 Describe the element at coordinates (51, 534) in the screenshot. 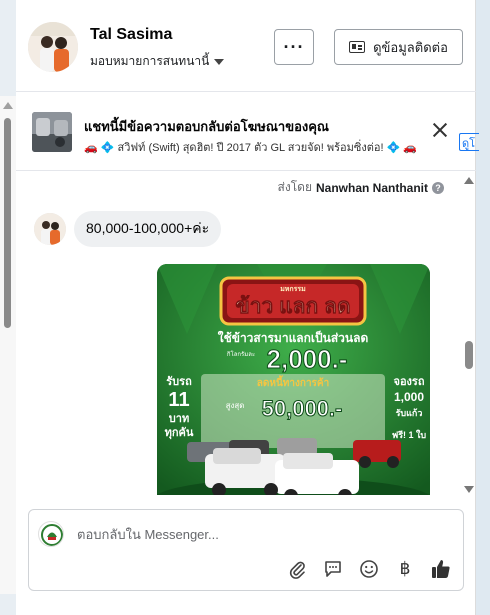

I see `page-avatar` at that location.